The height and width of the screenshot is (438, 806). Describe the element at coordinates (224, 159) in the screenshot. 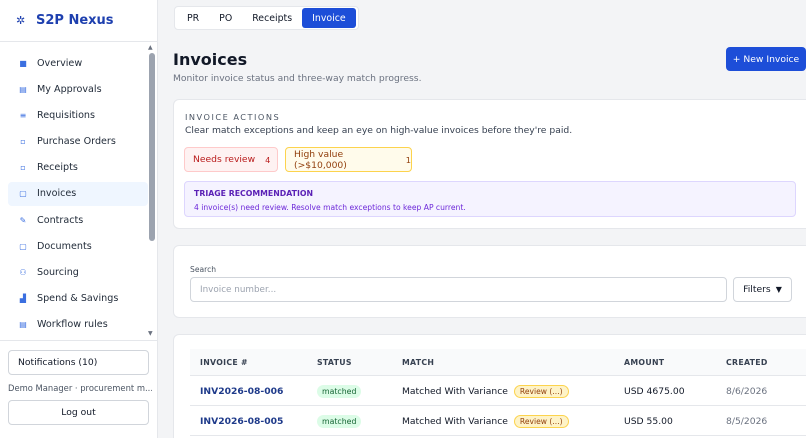

I see `needs-review-label: Needs review` at that location.